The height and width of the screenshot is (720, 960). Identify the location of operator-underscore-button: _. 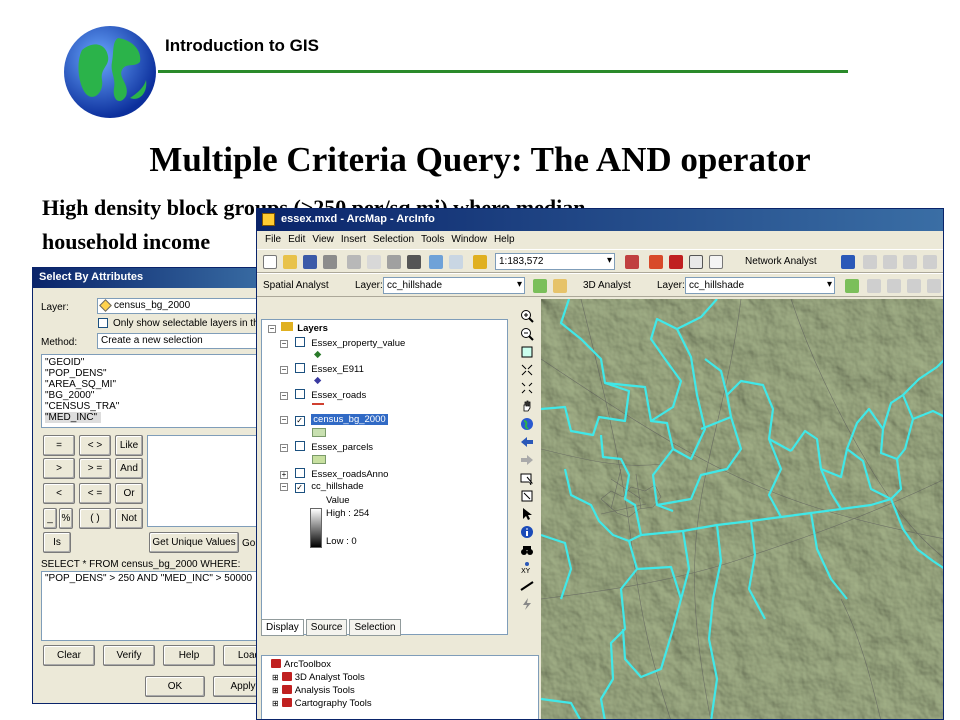
(50, 518).